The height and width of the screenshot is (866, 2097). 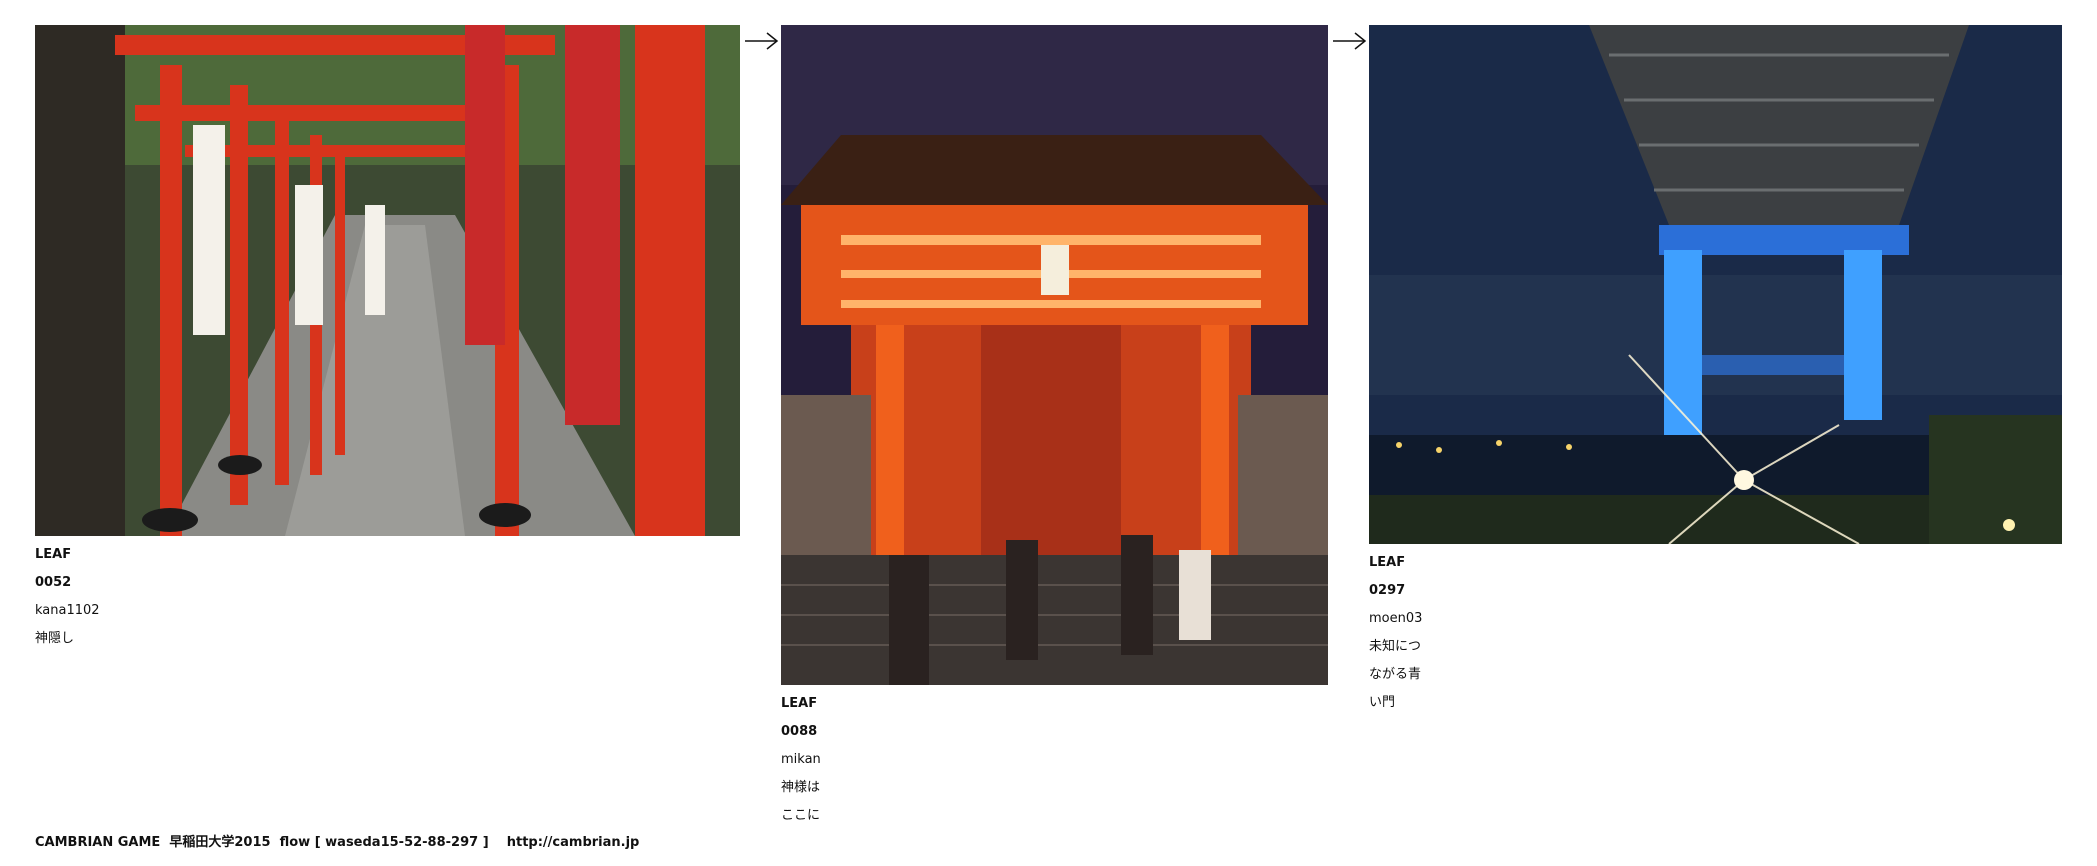 What do you see at coordinates (55, 638) in the screenshot?
I see `leaf-title: 神隠し` at bounding box center [55, 638].